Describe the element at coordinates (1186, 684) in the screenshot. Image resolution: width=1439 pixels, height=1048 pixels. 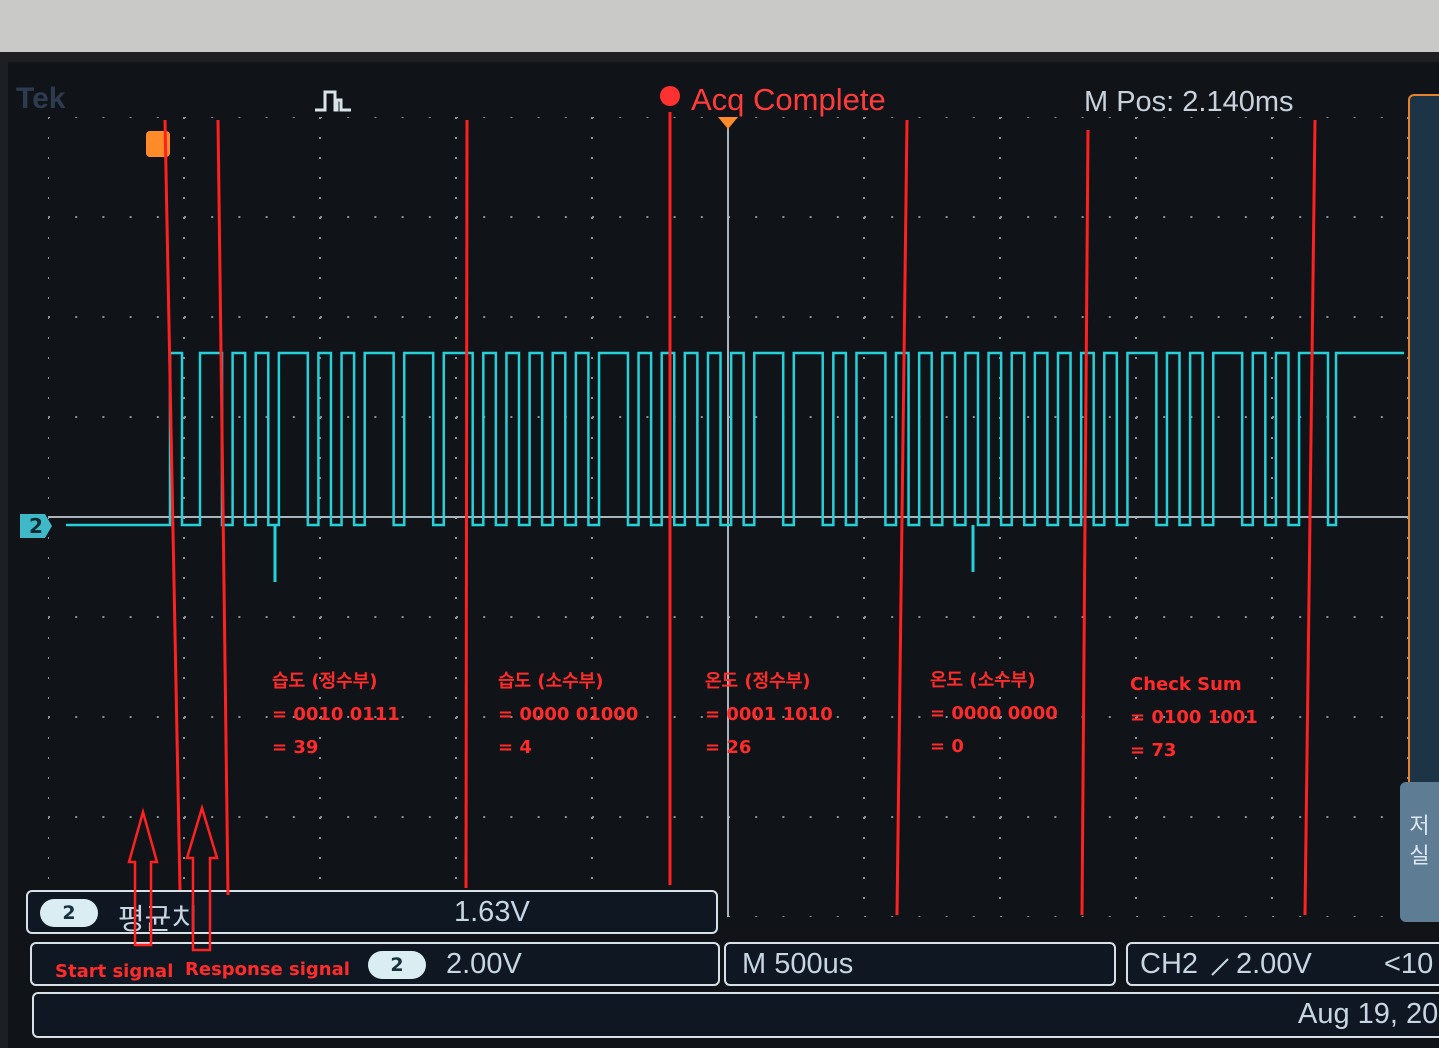
I see `annotation-title: Check Sum` at that location.